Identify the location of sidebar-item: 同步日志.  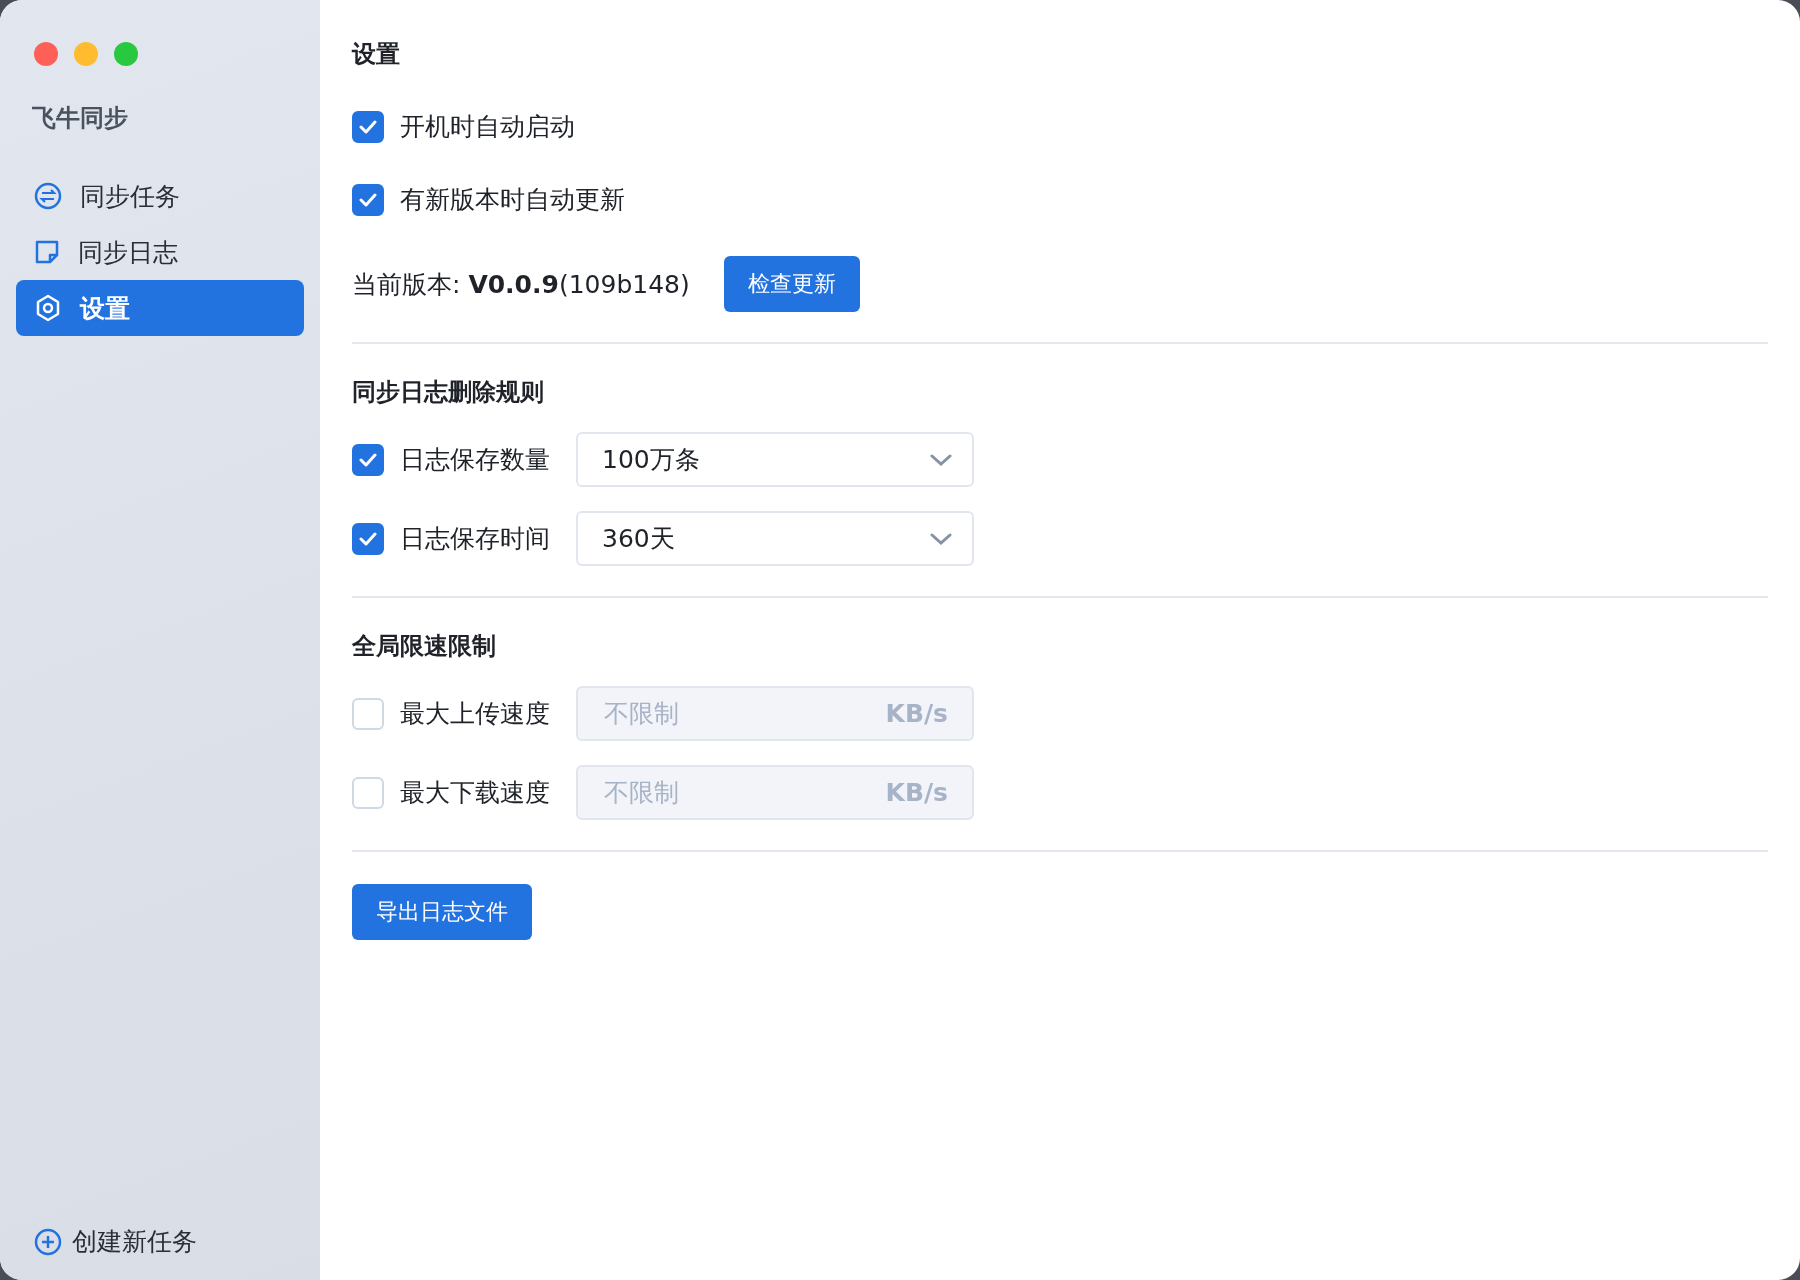
(160, 252).